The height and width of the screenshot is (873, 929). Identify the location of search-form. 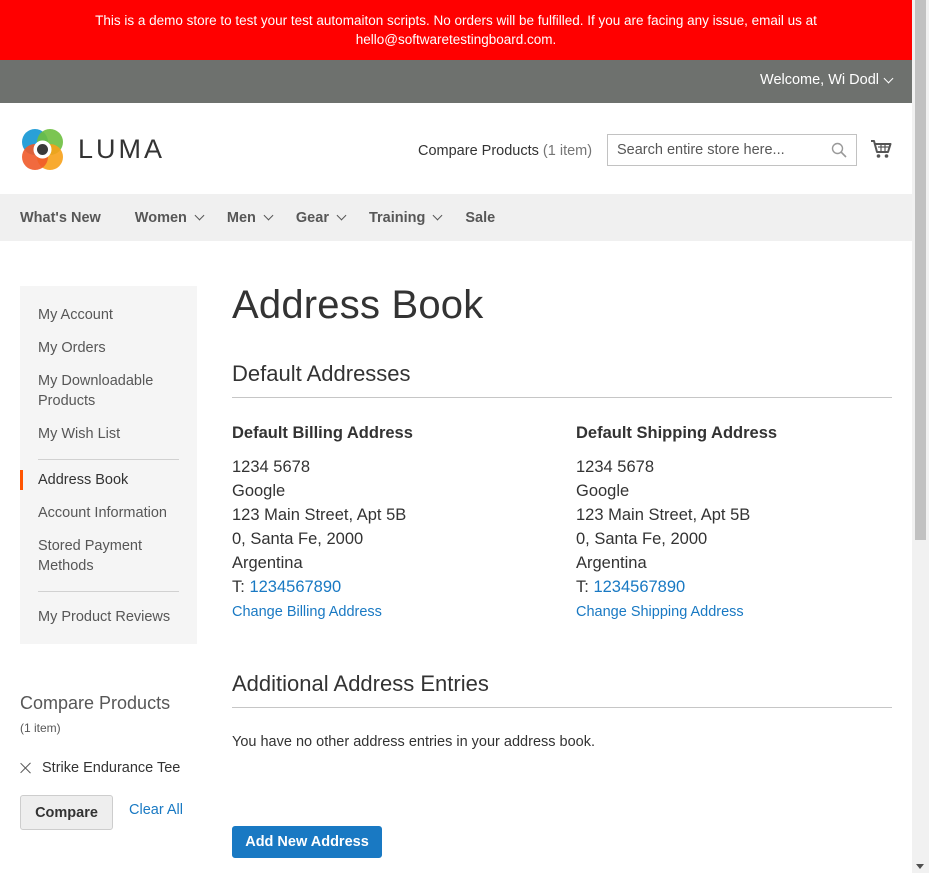
(732, 150).